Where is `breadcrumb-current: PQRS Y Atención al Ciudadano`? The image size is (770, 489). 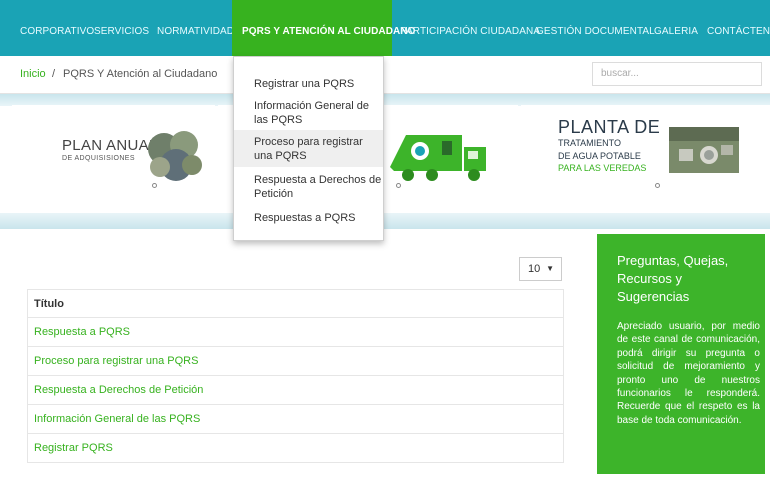 breadcrumb-current: PQRS Y Atención al Ciudadano is located at coordinates (140, 74).